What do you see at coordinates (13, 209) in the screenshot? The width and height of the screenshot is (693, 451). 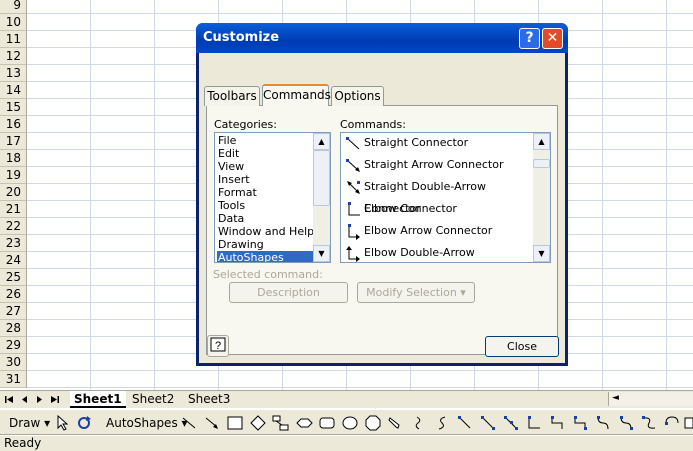 I see `row-header: 21` at bounding box center [13, 209].